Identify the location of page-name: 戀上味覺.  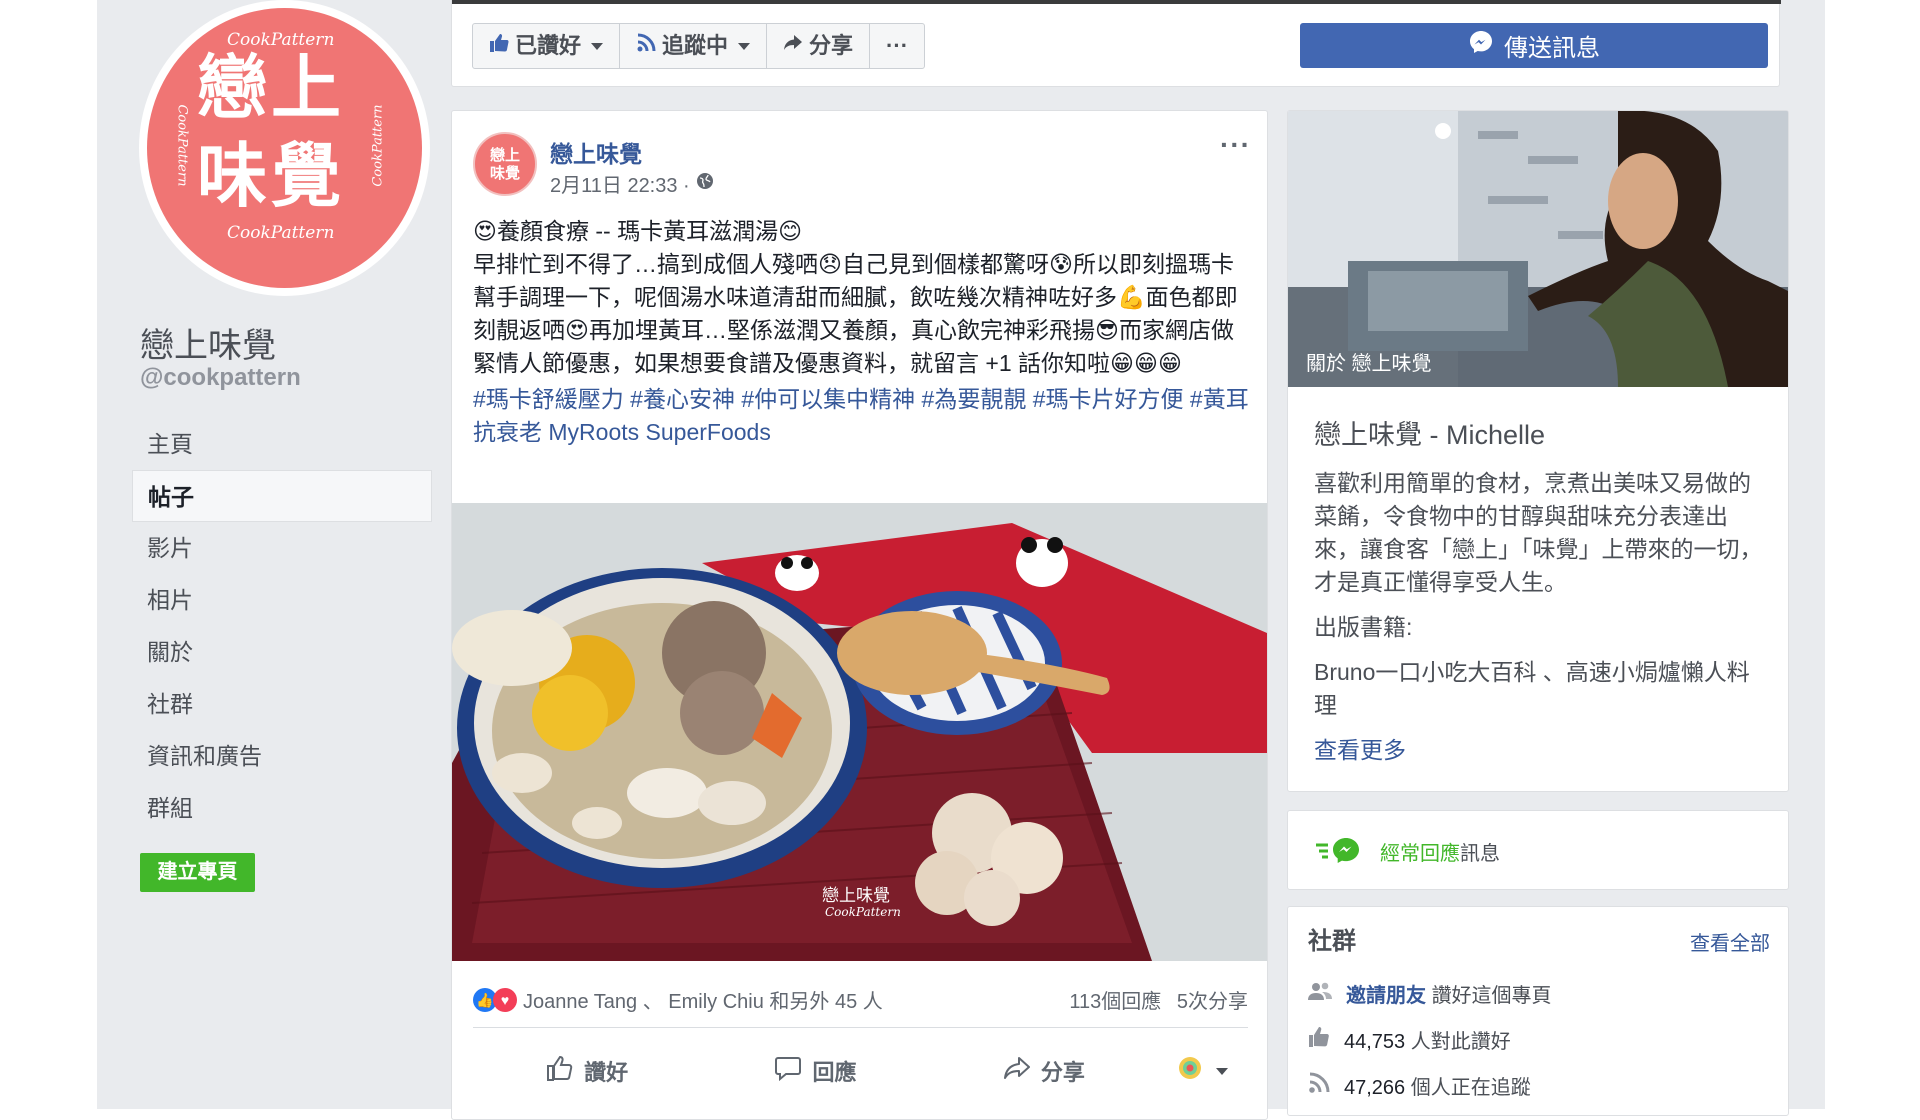
(208, 342).